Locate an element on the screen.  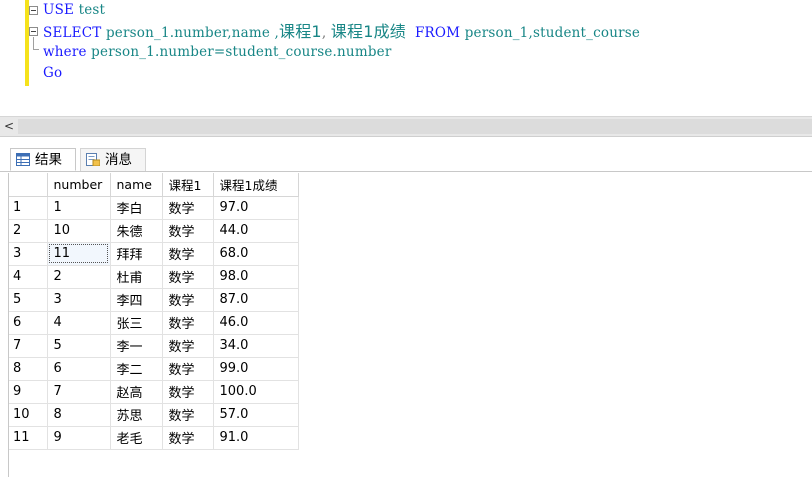
code-text: person_1.number,name , is located at coordinates (190, 33).